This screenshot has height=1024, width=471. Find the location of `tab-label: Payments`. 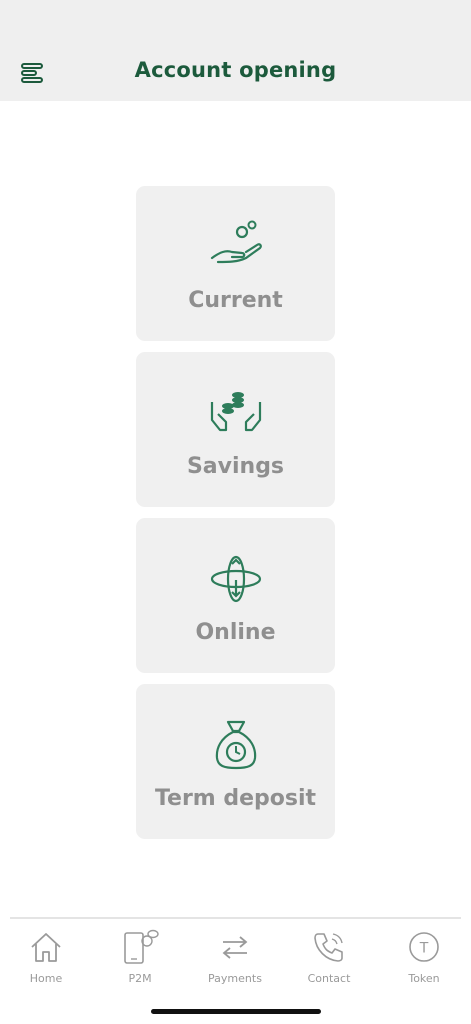

tab-label: Payments is located at coordinates (235, 978).